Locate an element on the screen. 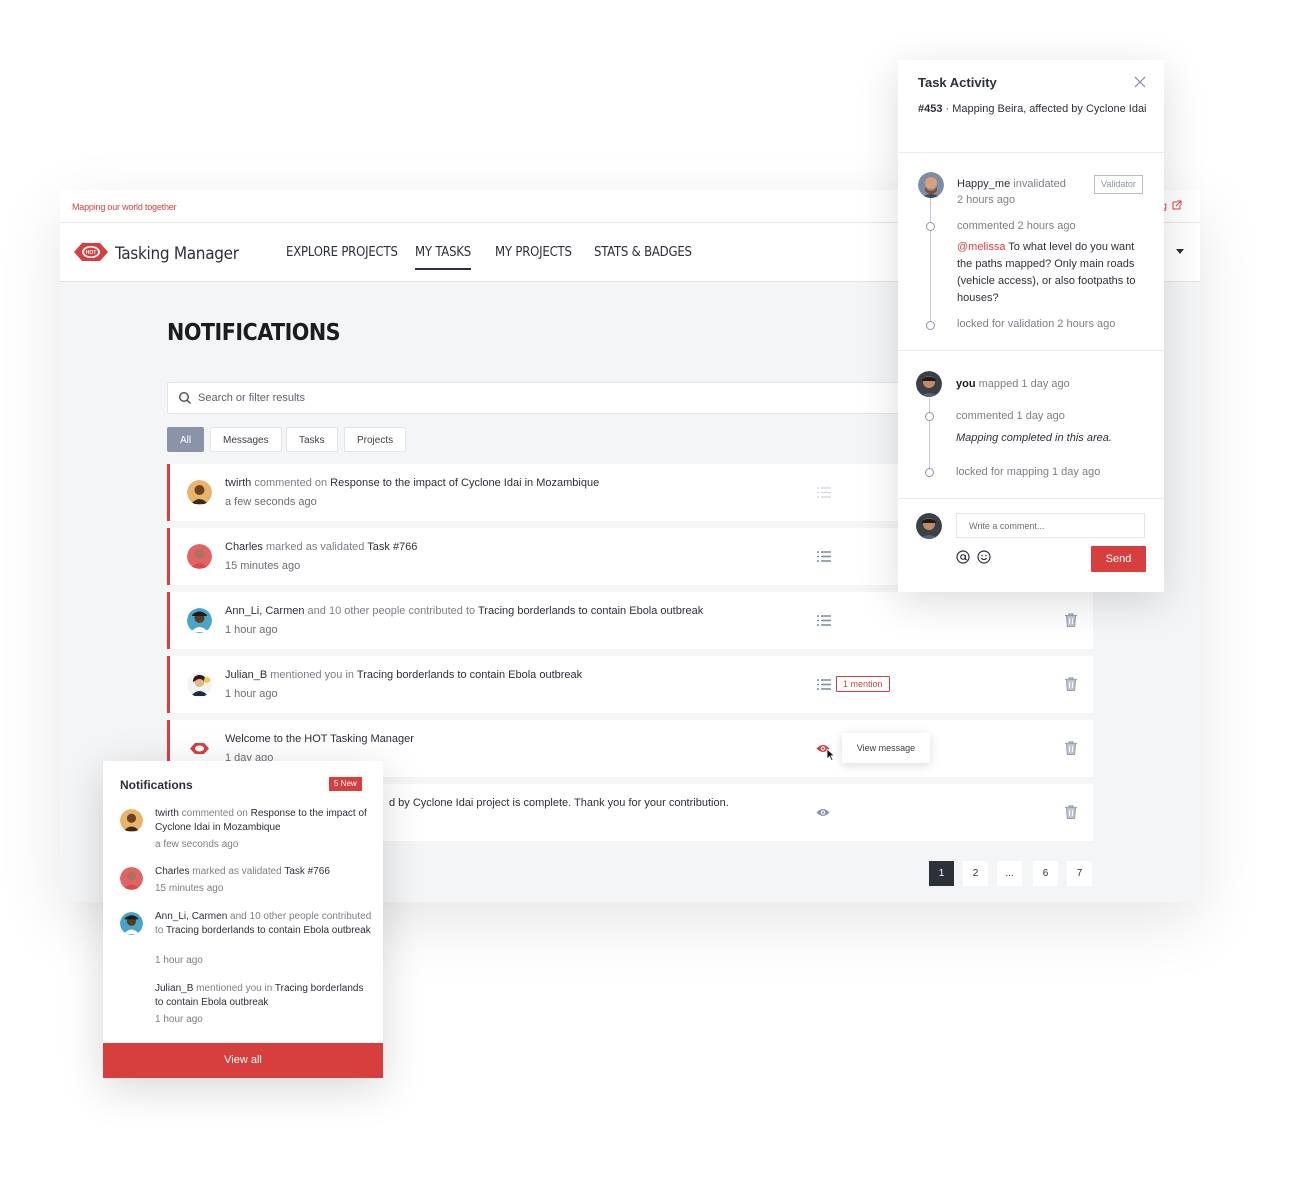 The width and height of the screenshot is (1300, 1188). filter-tasks: Tasks is located at coordinates (312, 439).